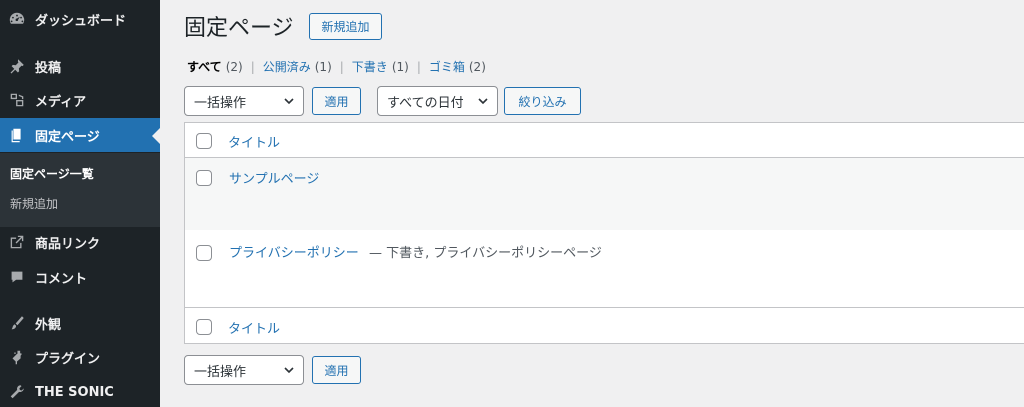  I want to click on sidebar-item-label: コメント, so click(61, 279).